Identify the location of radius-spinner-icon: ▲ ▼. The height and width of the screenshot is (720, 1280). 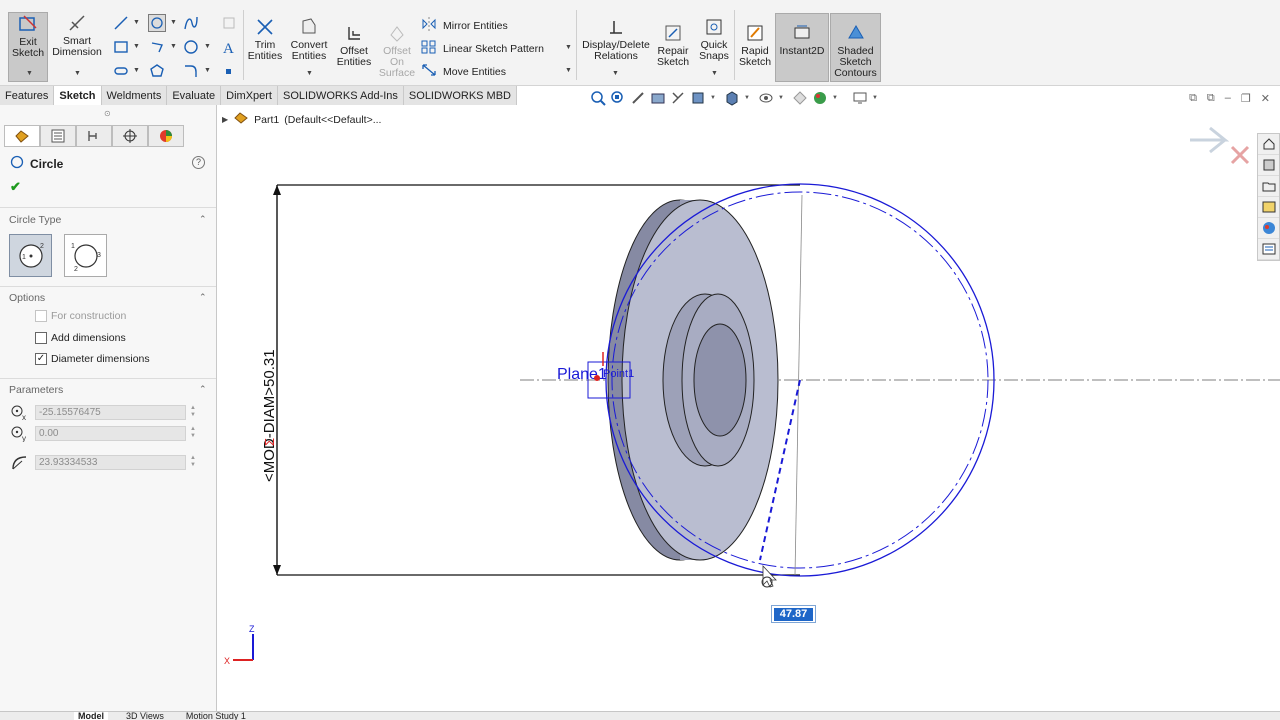
(193, 462).